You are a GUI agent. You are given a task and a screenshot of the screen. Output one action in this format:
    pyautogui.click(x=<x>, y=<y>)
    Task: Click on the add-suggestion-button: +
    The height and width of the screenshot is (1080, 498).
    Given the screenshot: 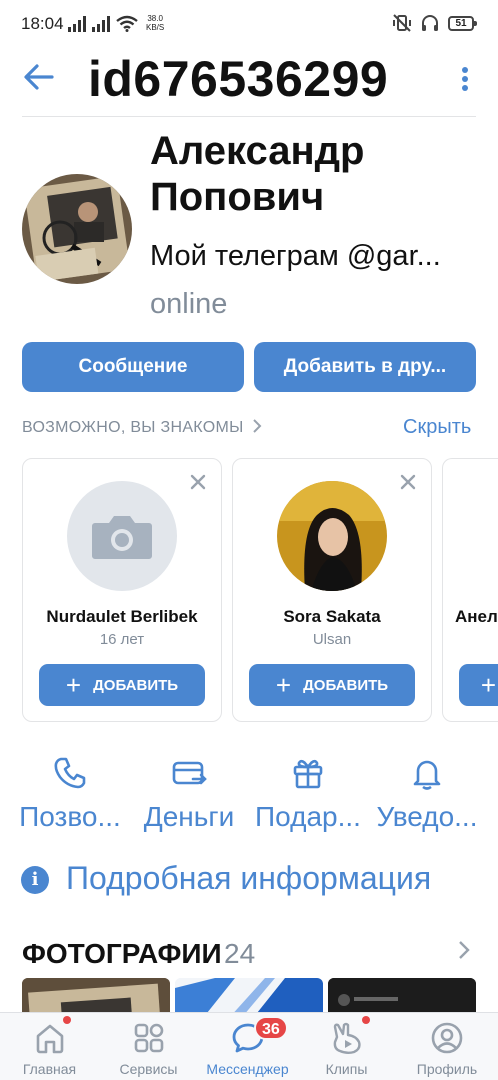 What is the action you would take?
    pyautogui.click(x=478, y=685)
    